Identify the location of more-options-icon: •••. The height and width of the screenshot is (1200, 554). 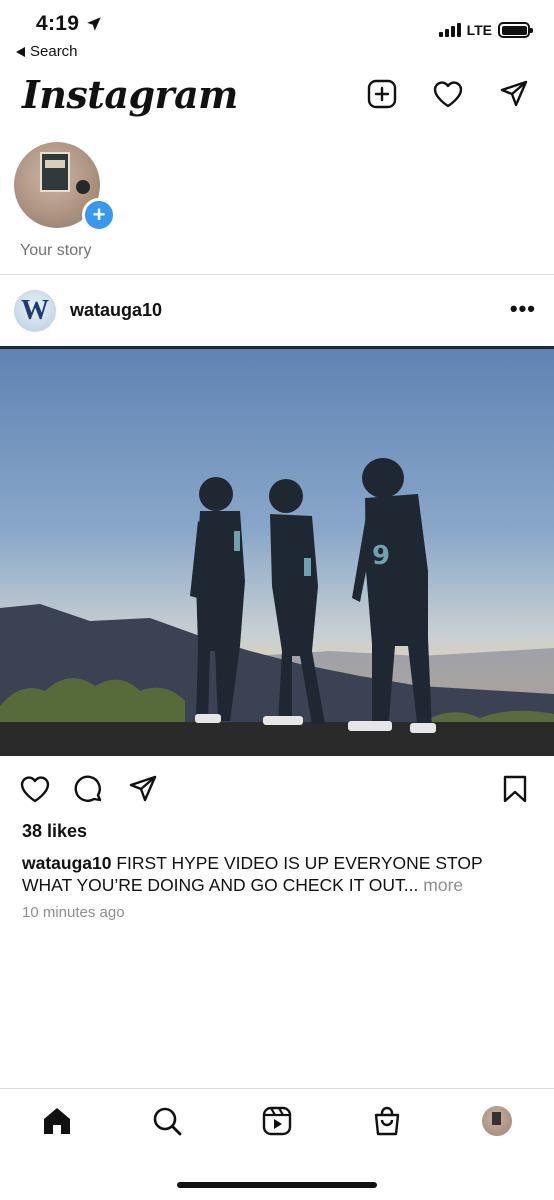
(523, 309).